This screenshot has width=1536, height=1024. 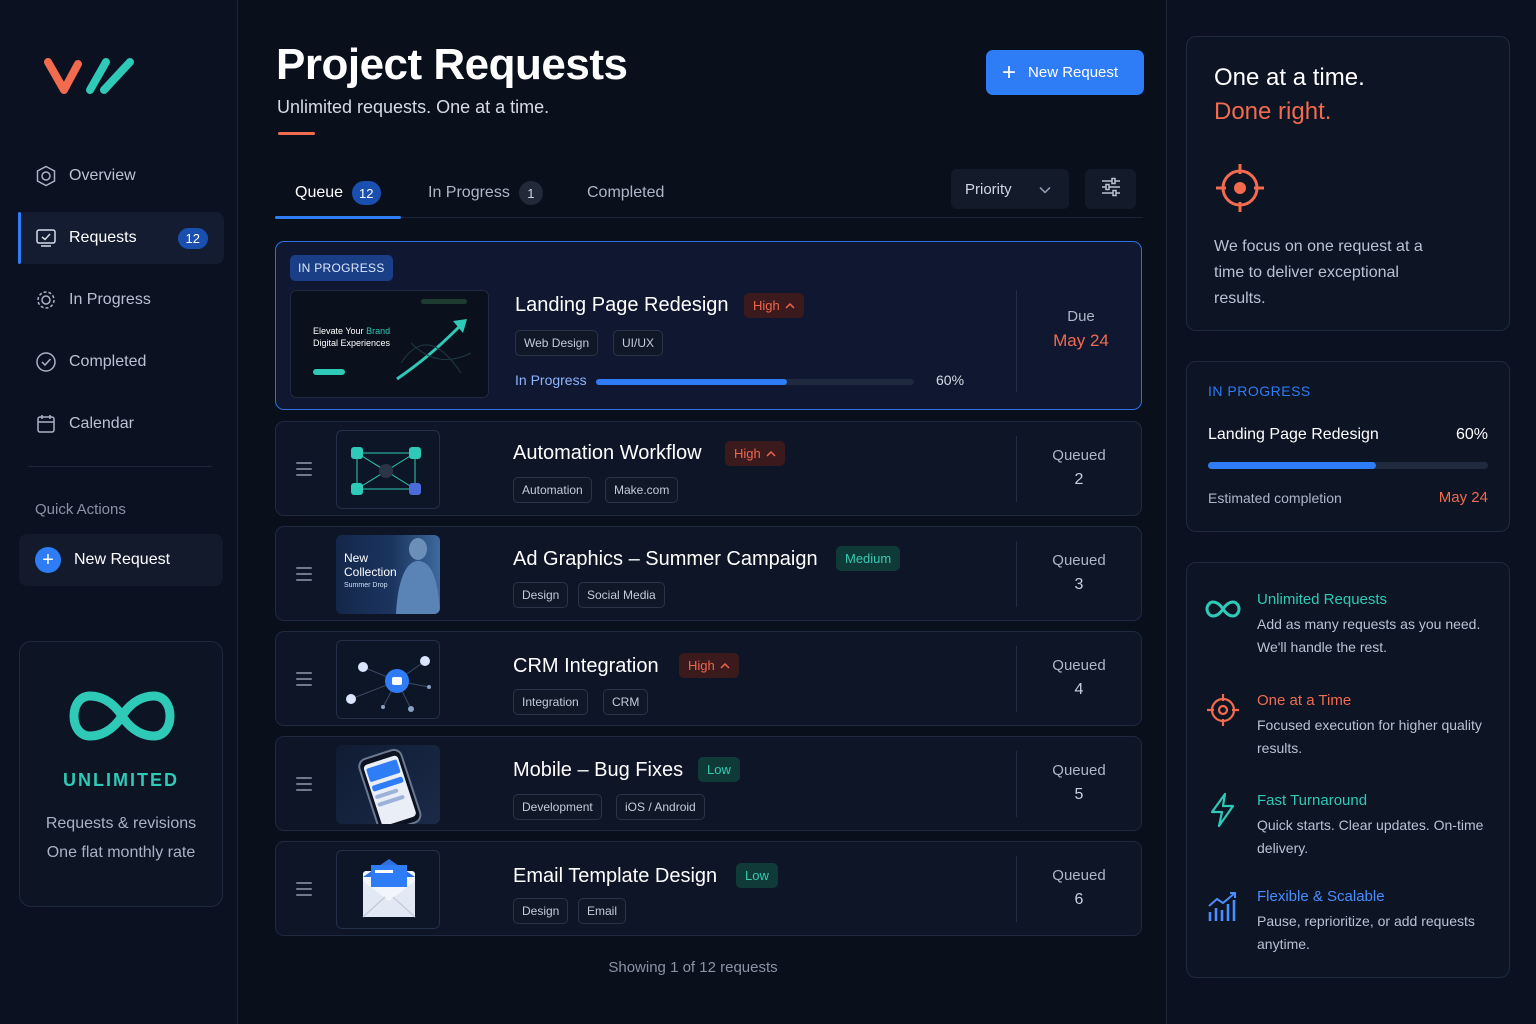 What do you see at coordinates (557, 807) in the screenshot?
I see `tag: Development` at bounding box center [557, 807].